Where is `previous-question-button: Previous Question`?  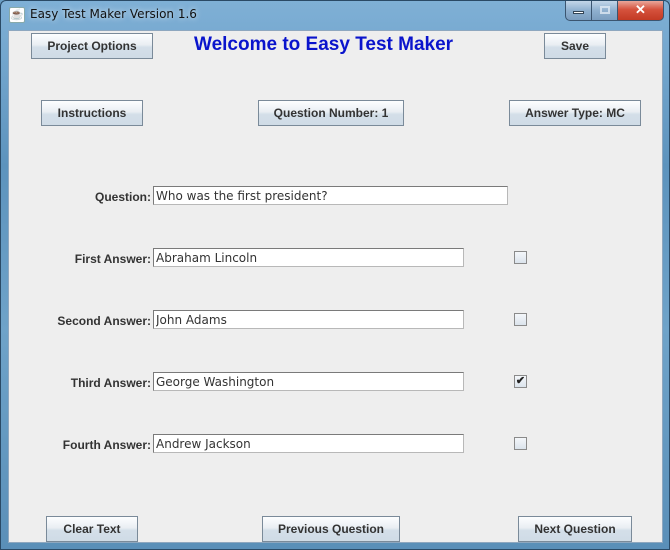
previous-question-button: Previous Question is located at coordinates (331, 529).